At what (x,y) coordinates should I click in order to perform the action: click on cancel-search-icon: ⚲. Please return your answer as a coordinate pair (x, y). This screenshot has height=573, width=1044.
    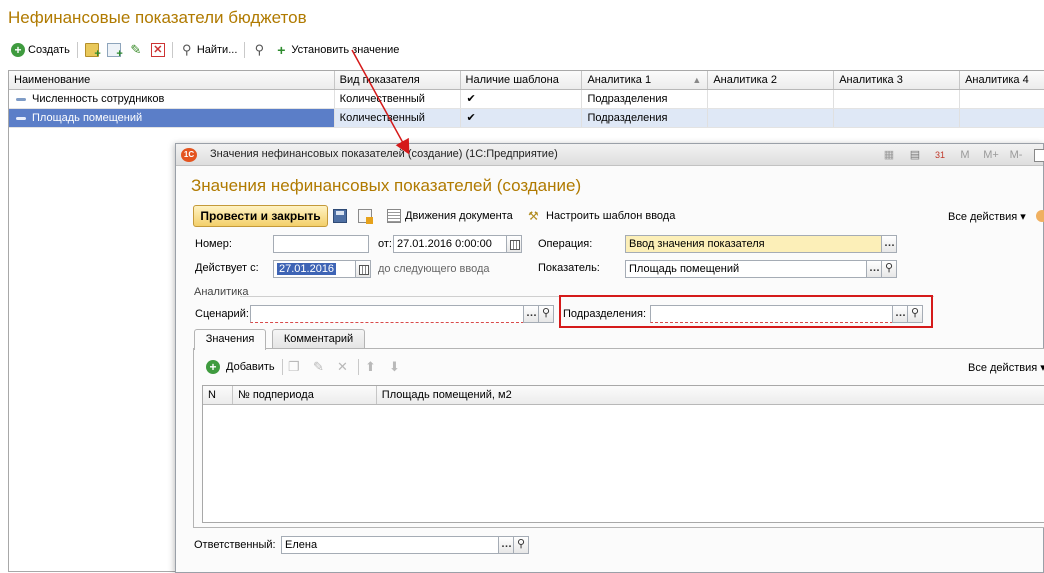
    Looking at the image, I should click on (259, 49).